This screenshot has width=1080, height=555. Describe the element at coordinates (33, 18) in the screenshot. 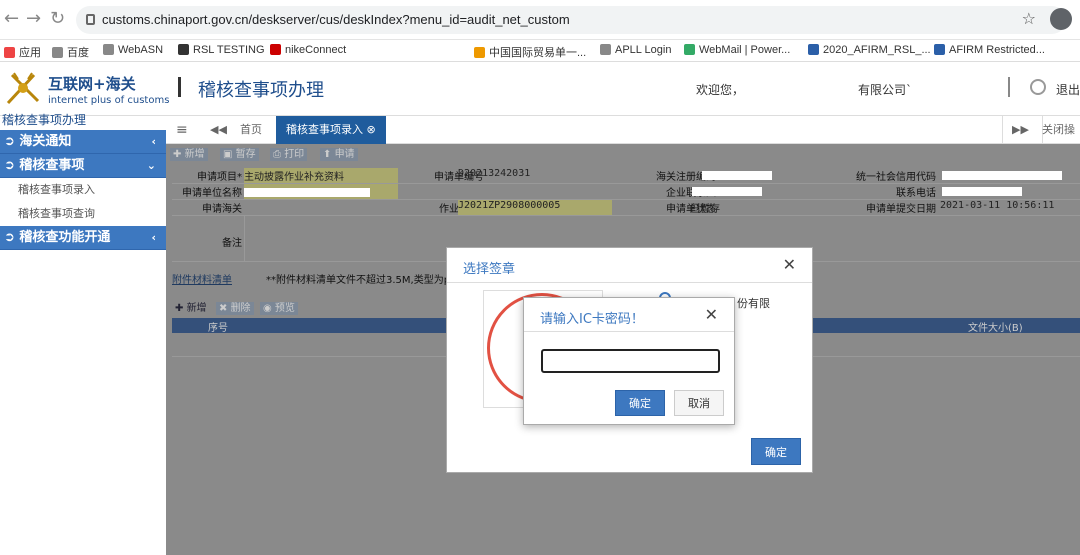

I see `forward-icon: →` at that location.